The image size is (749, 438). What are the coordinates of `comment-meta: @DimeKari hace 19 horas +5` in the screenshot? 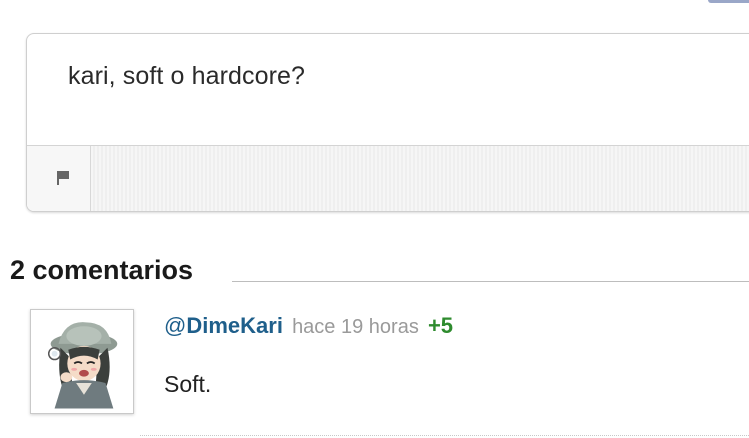 It's located at (308, 326).